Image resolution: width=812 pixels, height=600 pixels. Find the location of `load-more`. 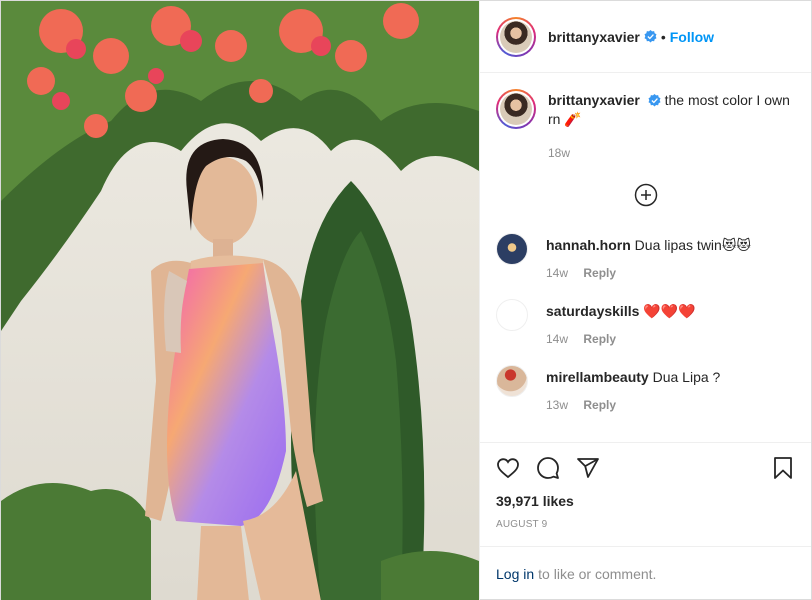

load-more is located at coordinates (645, 195).